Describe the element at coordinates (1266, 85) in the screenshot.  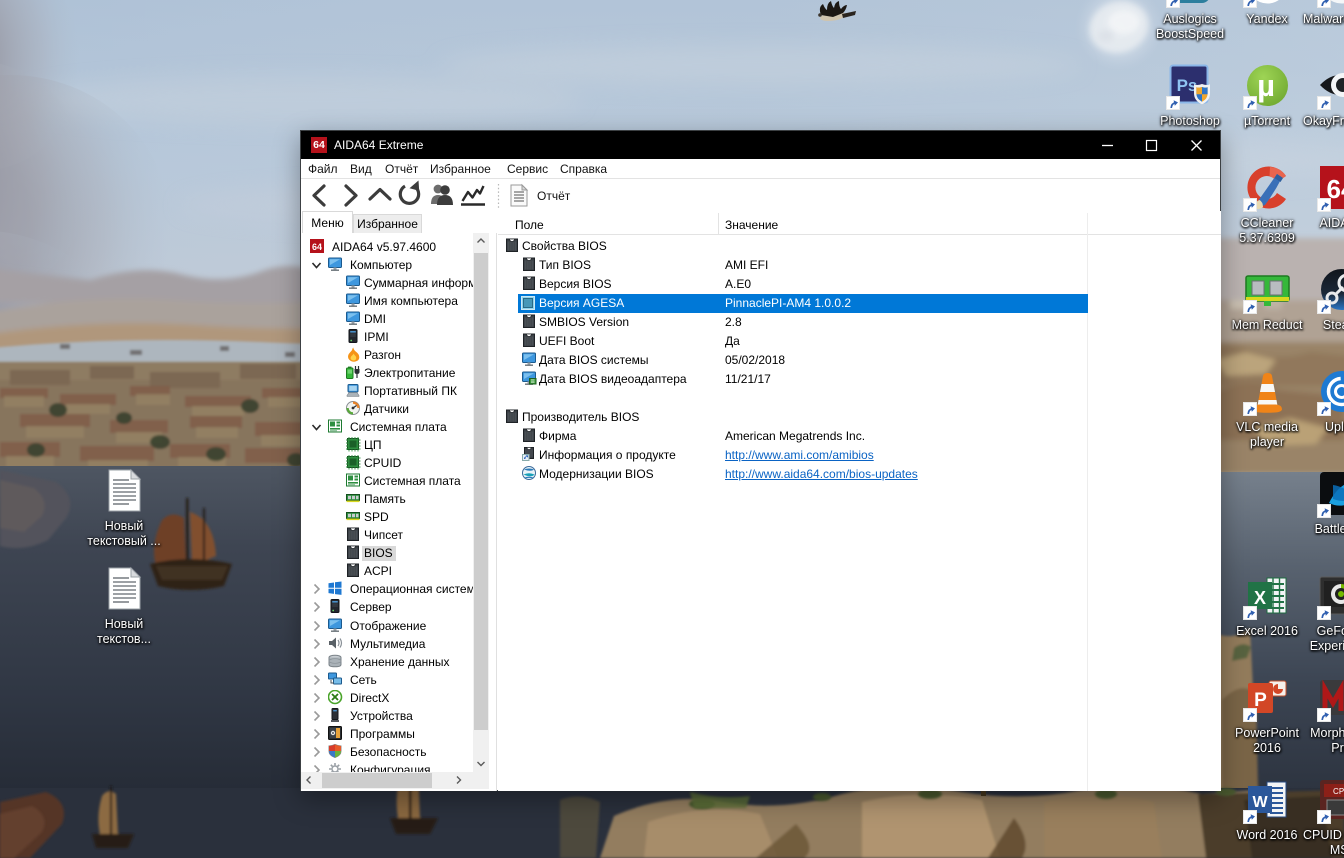
I see `svg-text: µ` at that location.